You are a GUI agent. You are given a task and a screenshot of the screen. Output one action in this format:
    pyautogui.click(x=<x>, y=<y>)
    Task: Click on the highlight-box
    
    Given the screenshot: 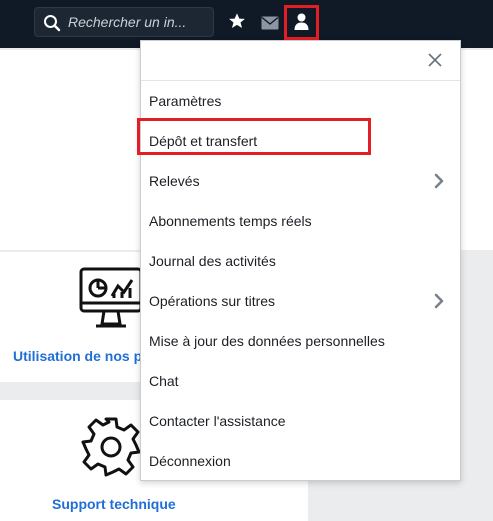 What is the action you would take?
    pyautogui.click(x=254, y=136)
    